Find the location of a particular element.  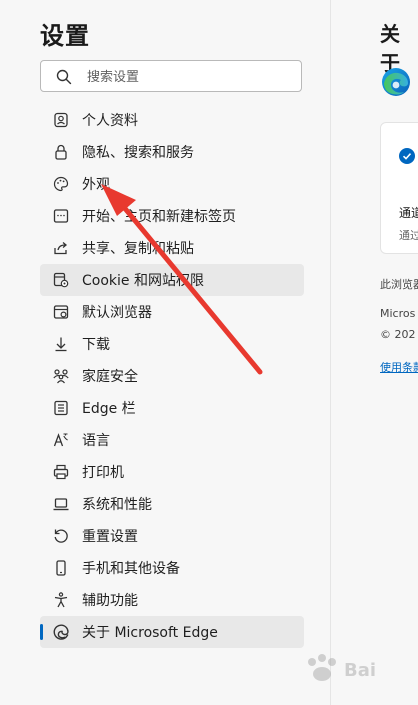

nav-item-appearance: 外观 is located at coordinates (172, 184).